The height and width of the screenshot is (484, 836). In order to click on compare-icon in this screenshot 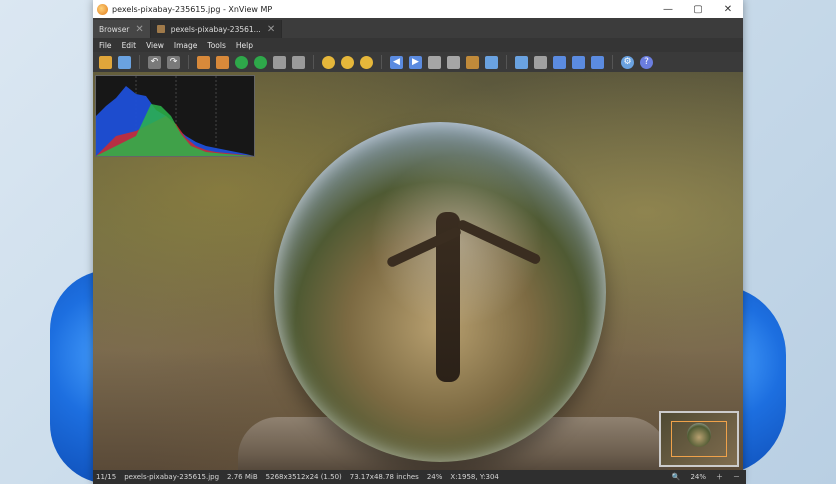, I will do `click(491, 62)`.